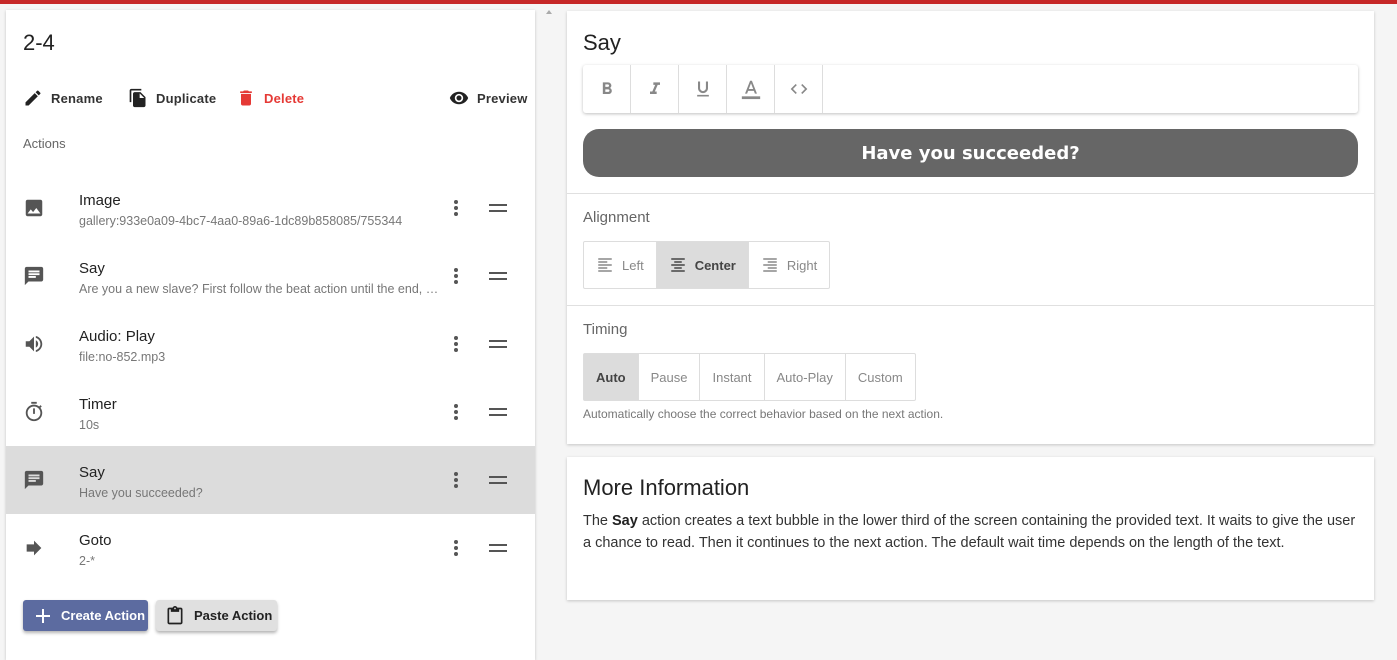 This screenshot has height=660, width=1397. Describe the element at coordinates (87, 561) in the screenshot. I see `action-detail: 2-*` at that location.